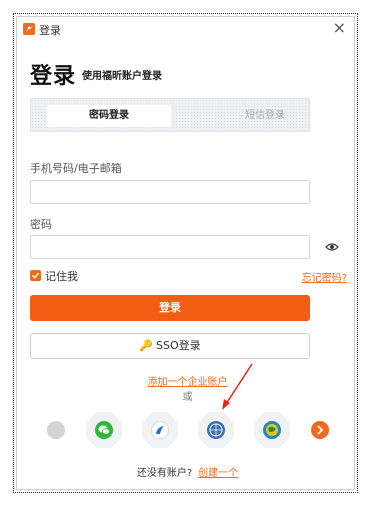 Image resolution: width=375 pixels, height=507 pixels. I want to click on close-icon: ×, so click(339, 28).